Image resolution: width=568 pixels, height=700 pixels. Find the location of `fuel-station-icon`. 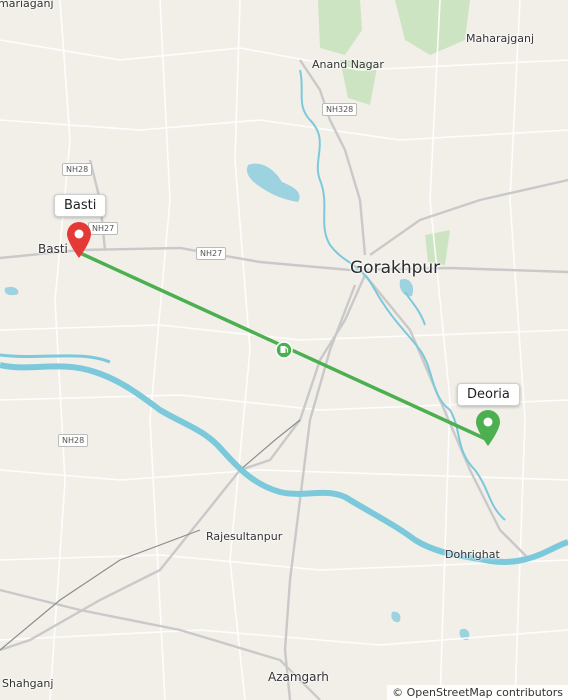

fuel-station-icon is located at coordinates (284, 350).